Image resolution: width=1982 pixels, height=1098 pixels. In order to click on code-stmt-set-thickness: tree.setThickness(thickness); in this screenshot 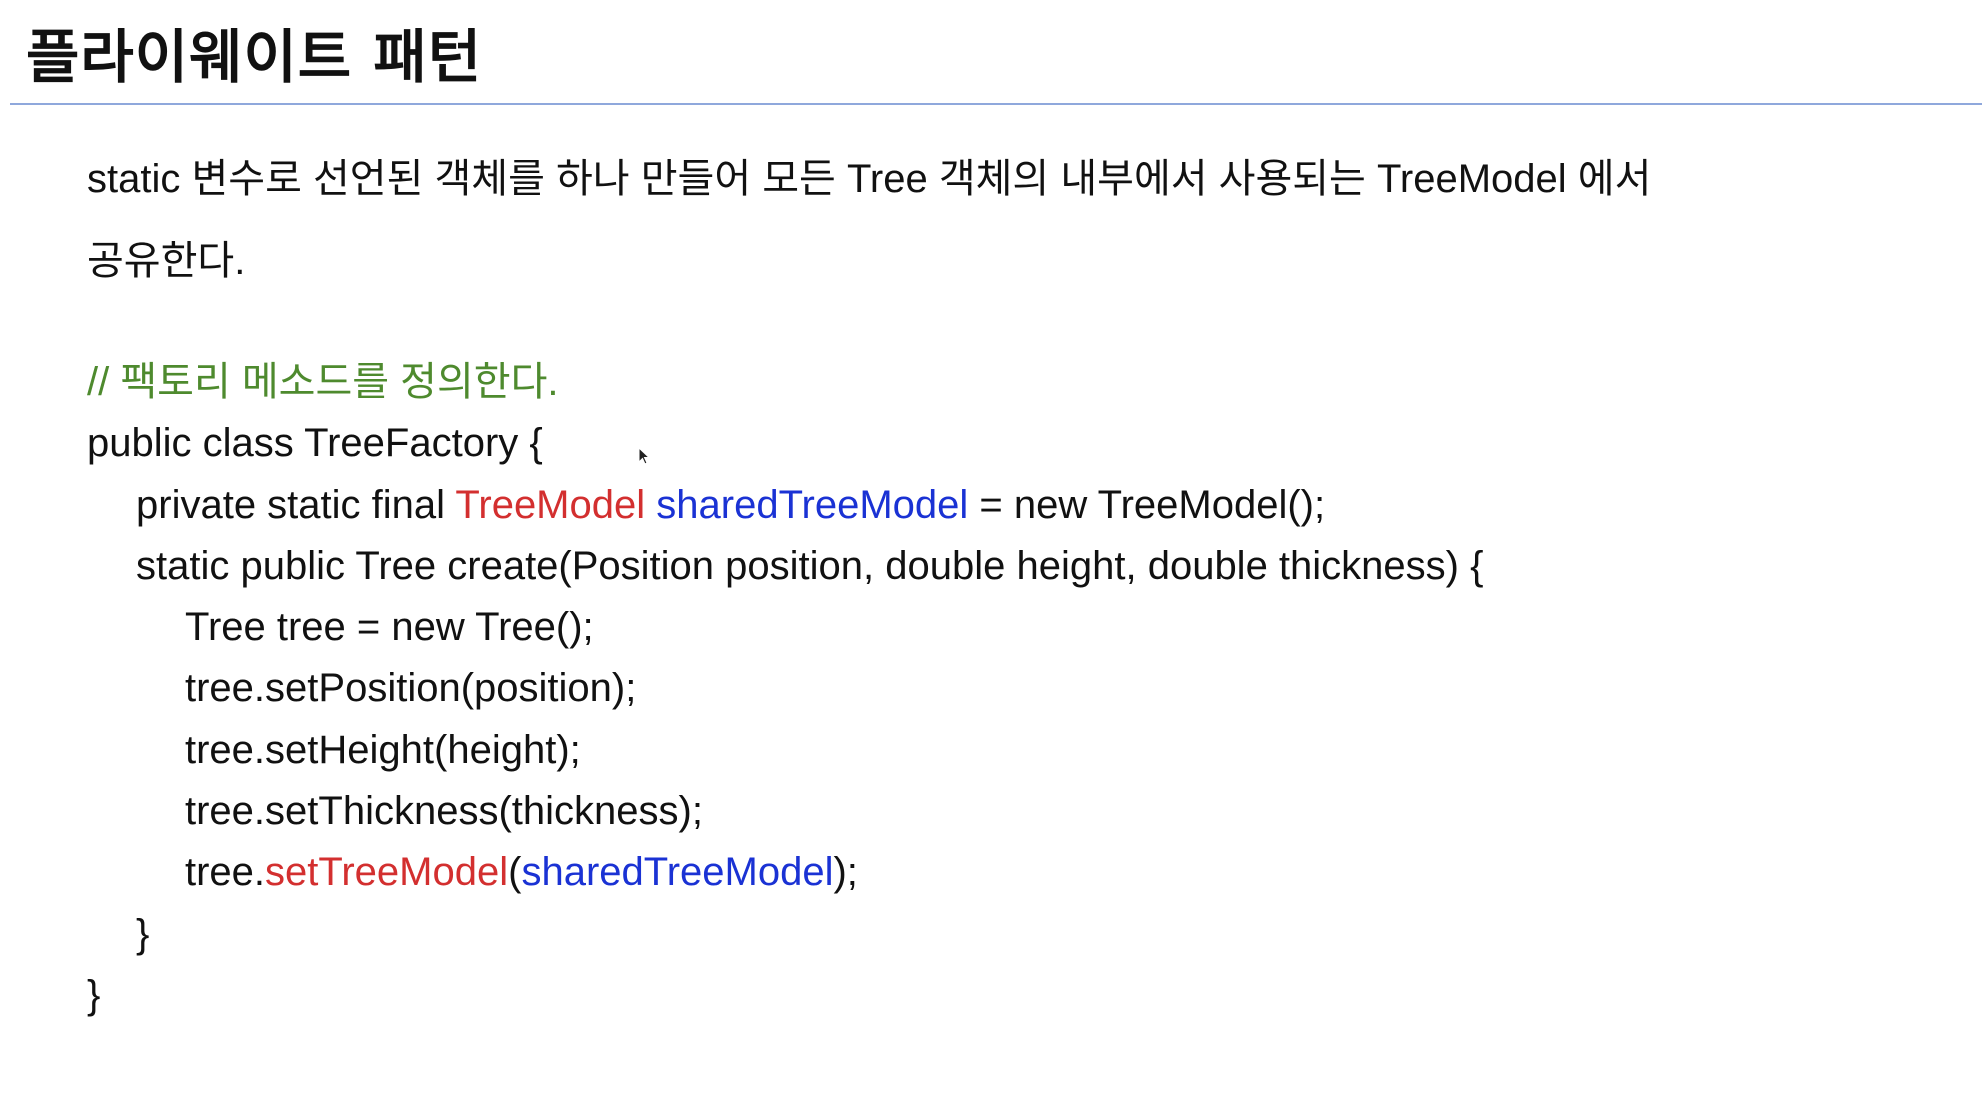, I will do `click(444, 811)`.